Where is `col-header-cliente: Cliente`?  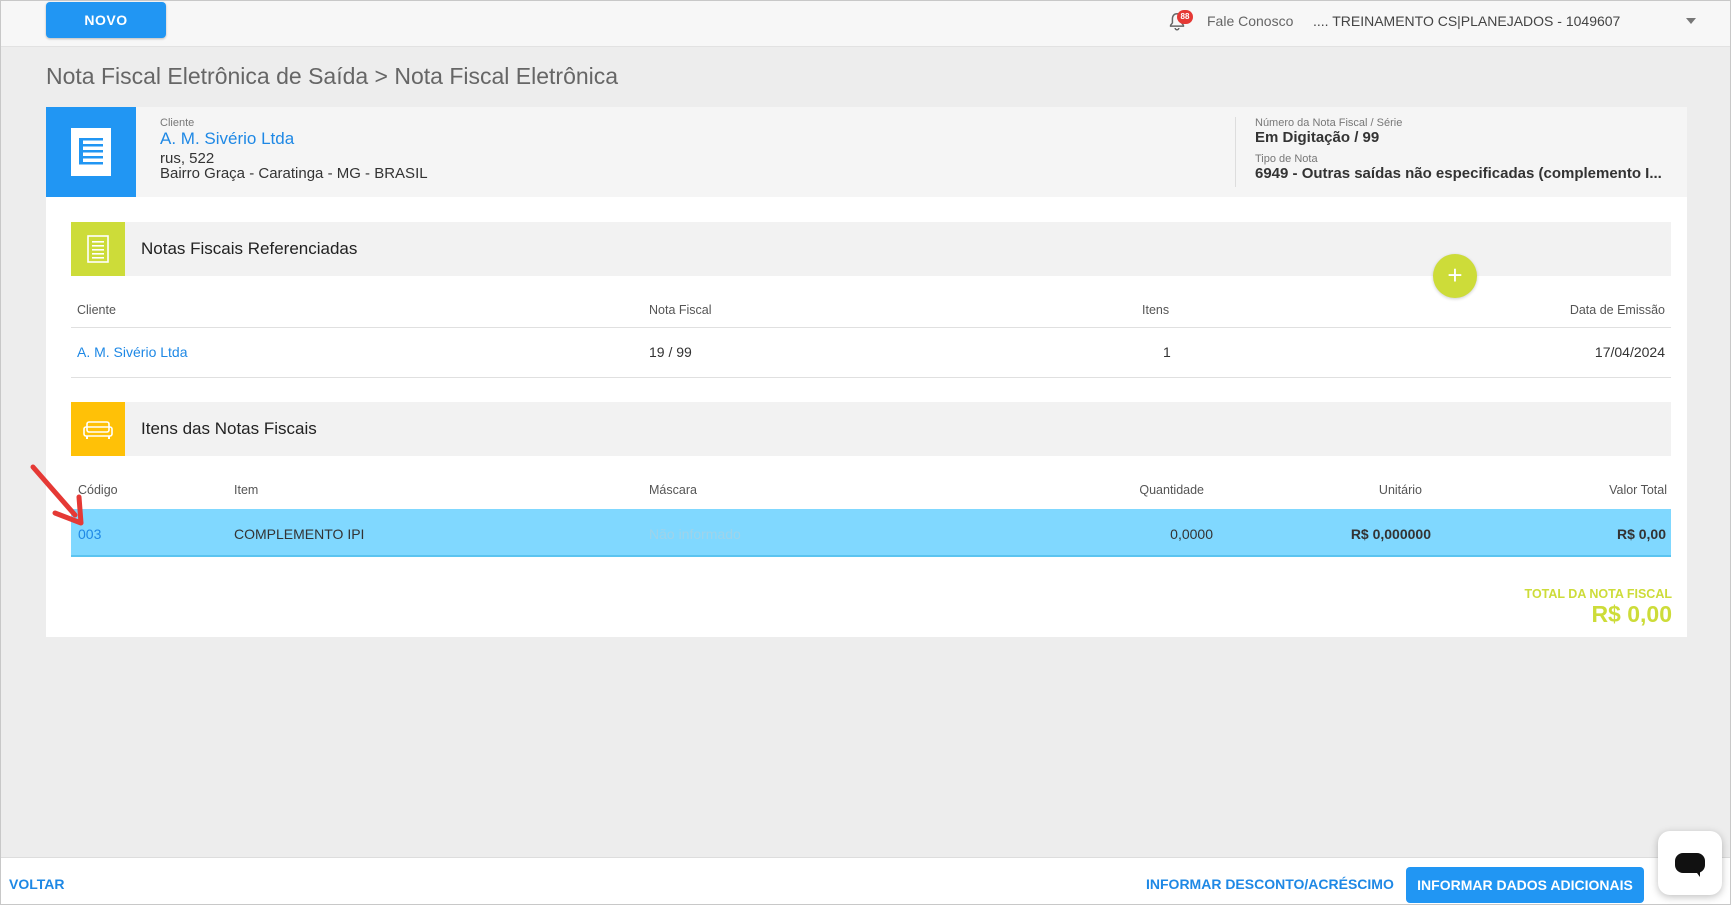
col-header-cliente: Cliente is located at coordinates (96, 310).